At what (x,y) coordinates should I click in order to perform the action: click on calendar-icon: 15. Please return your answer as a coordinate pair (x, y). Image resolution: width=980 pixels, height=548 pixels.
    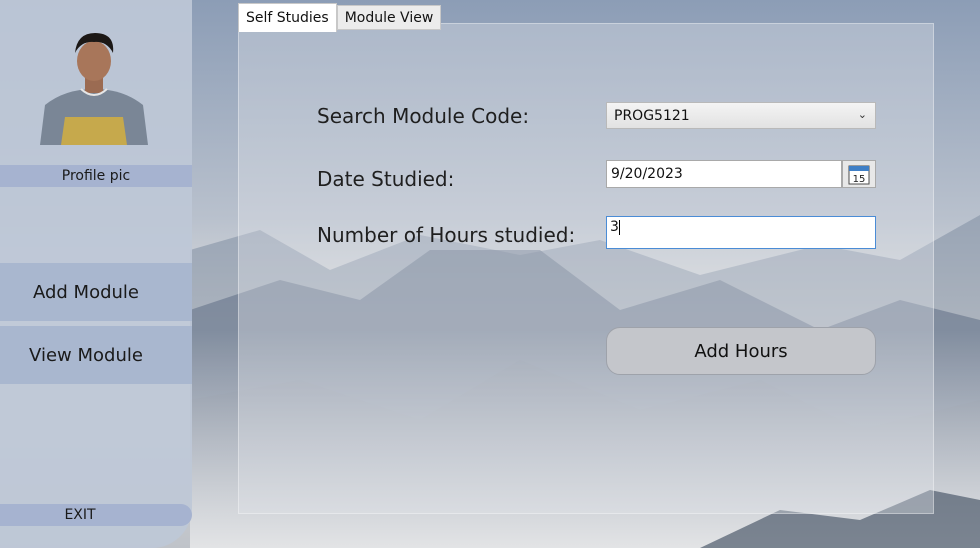
    Looking at the image, I should click on (859, 175).